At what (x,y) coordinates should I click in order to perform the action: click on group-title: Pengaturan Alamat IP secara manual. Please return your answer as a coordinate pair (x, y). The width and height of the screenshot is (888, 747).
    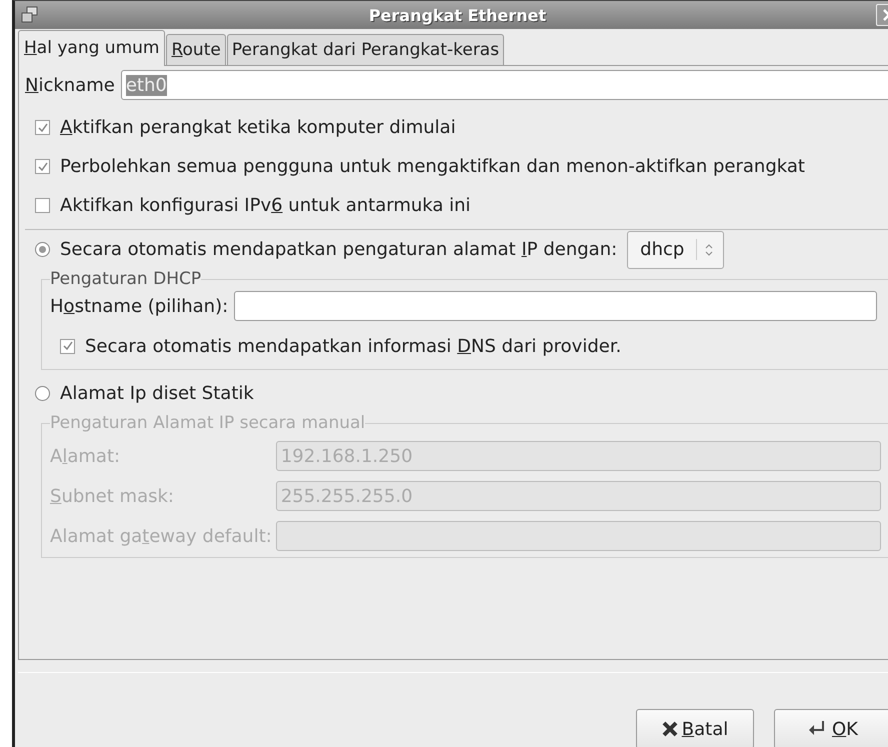
    Looking at the image, I should click on (208, 423).